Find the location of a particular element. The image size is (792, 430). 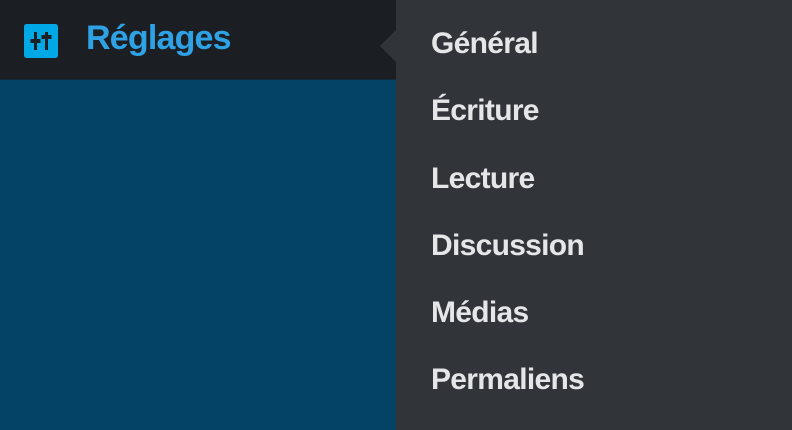

submenu-pointer is located at coordinates (388, 46).